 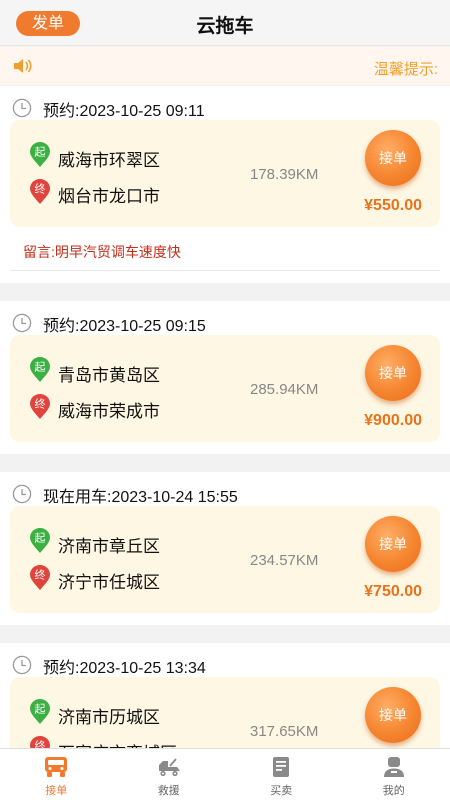 What do you see at coordinates (225, 660) in the screenshot?
I see `order-header: 预约:2023-10-25 13:34` at bounding box center [225, 660].